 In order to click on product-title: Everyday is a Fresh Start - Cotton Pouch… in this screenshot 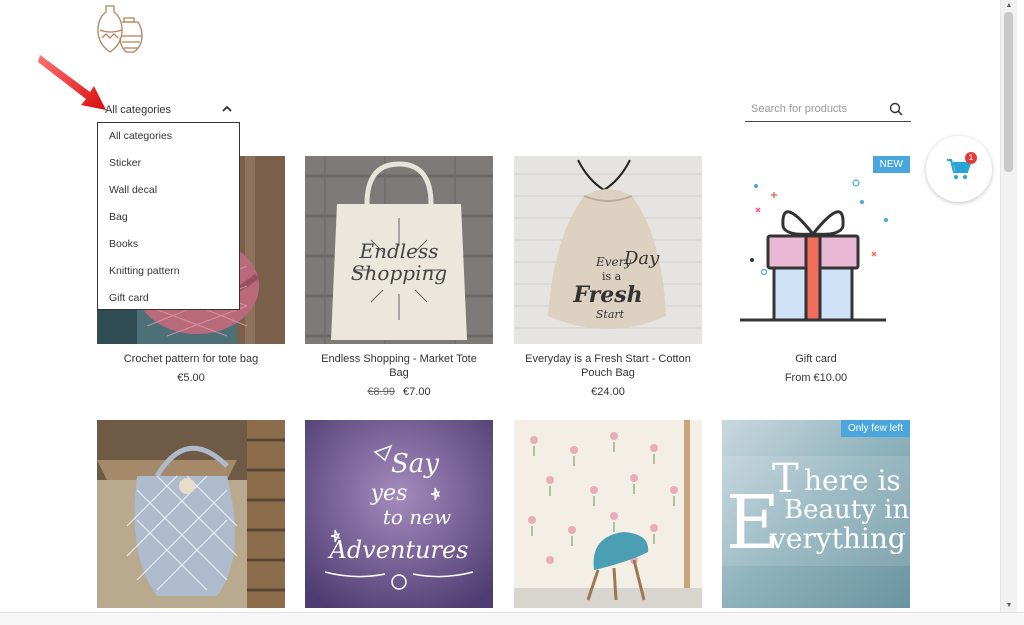, I will do `click(608, 366)`.